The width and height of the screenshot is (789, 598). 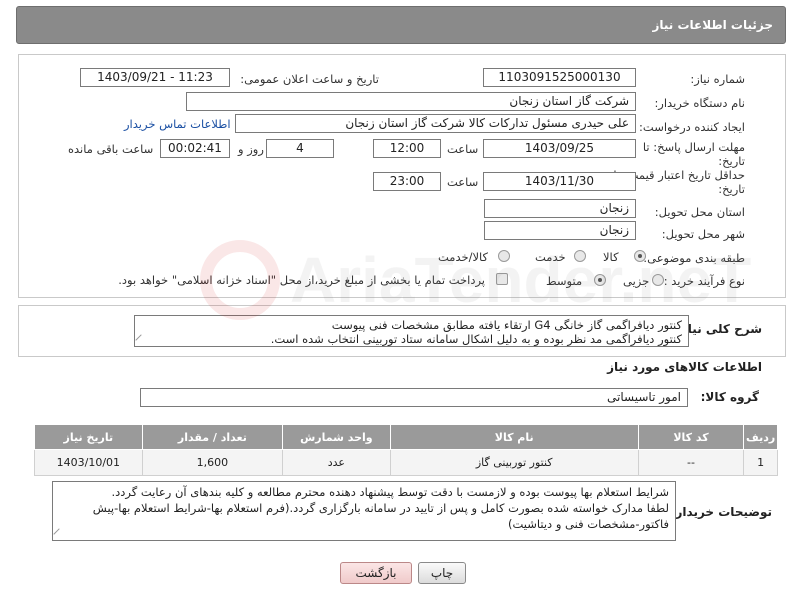 I want to click on category-radio-goods, so click(x=640, y=256).